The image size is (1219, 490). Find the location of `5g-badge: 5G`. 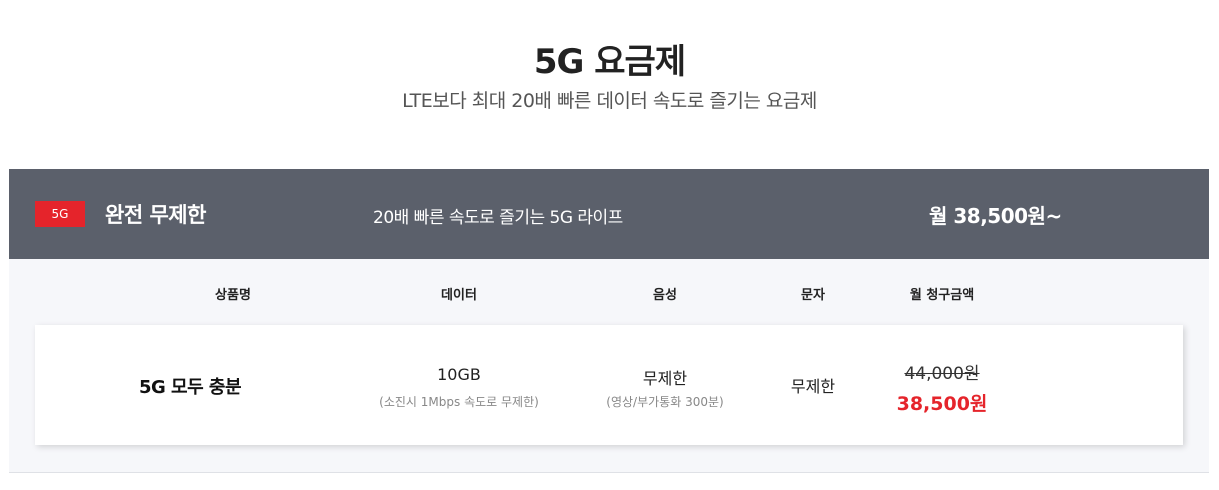

5g-badge: 5G is located at coordinates (60, 214).